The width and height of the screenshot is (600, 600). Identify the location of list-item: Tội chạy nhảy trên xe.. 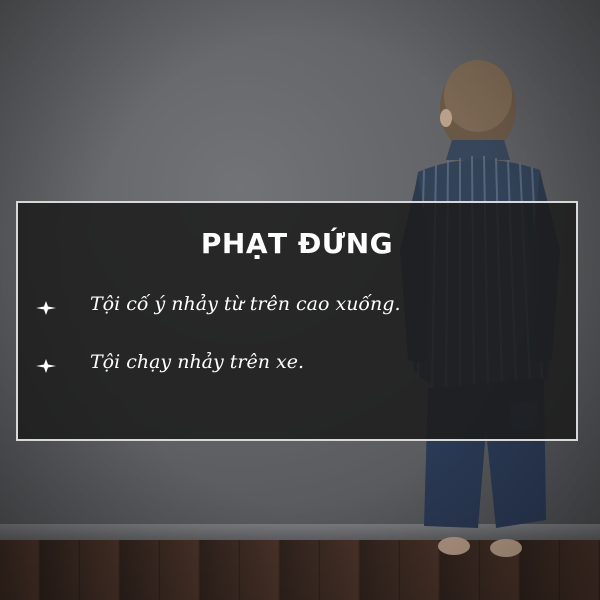
(297, 366).